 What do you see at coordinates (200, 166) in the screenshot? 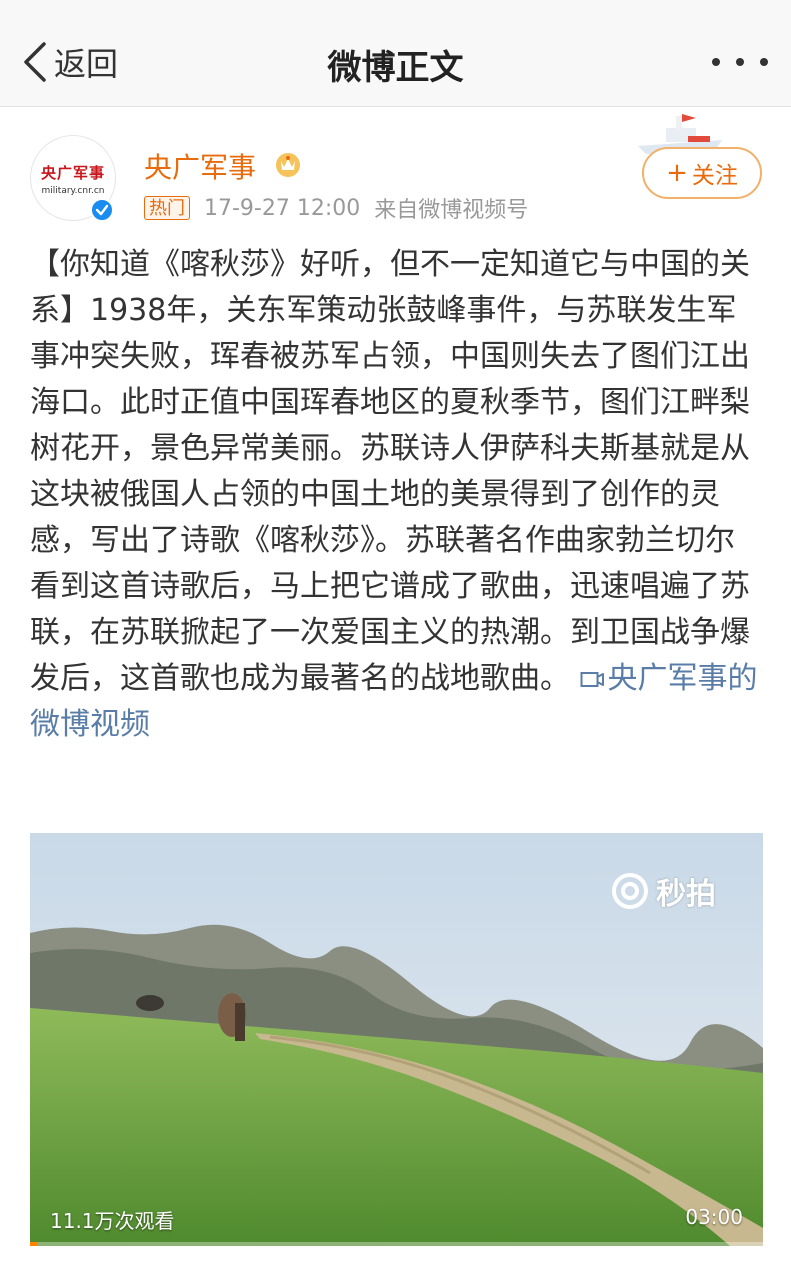
I see `username: 央广军事` at bounding box center [200, 166].